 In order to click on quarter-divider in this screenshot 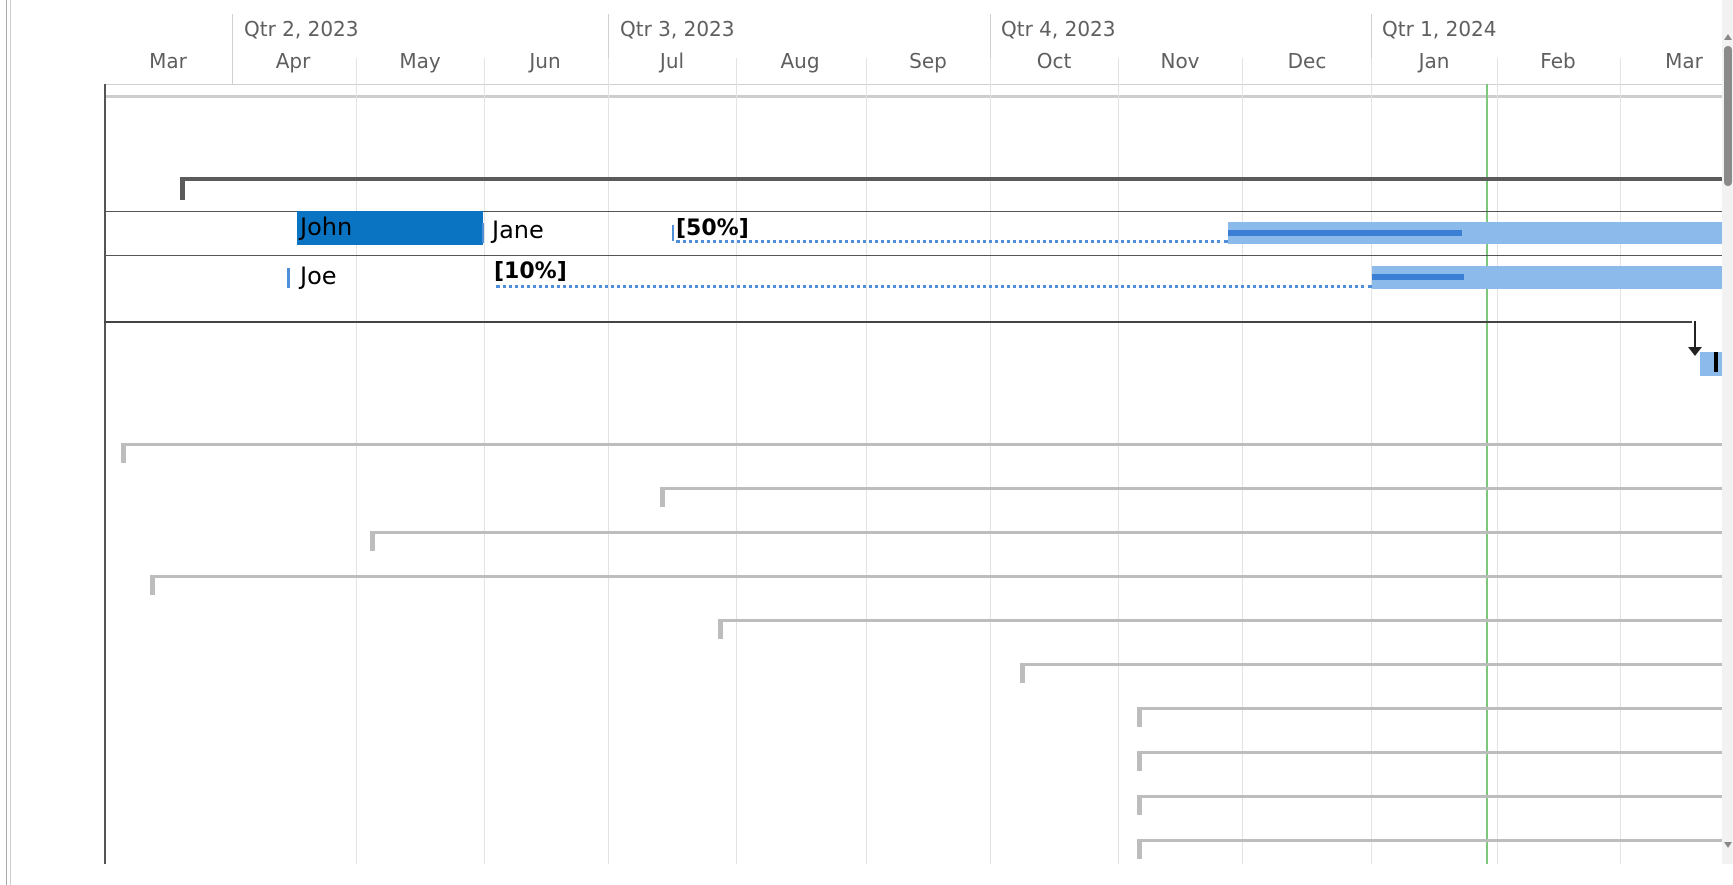, I will do `click(232, 49)`.